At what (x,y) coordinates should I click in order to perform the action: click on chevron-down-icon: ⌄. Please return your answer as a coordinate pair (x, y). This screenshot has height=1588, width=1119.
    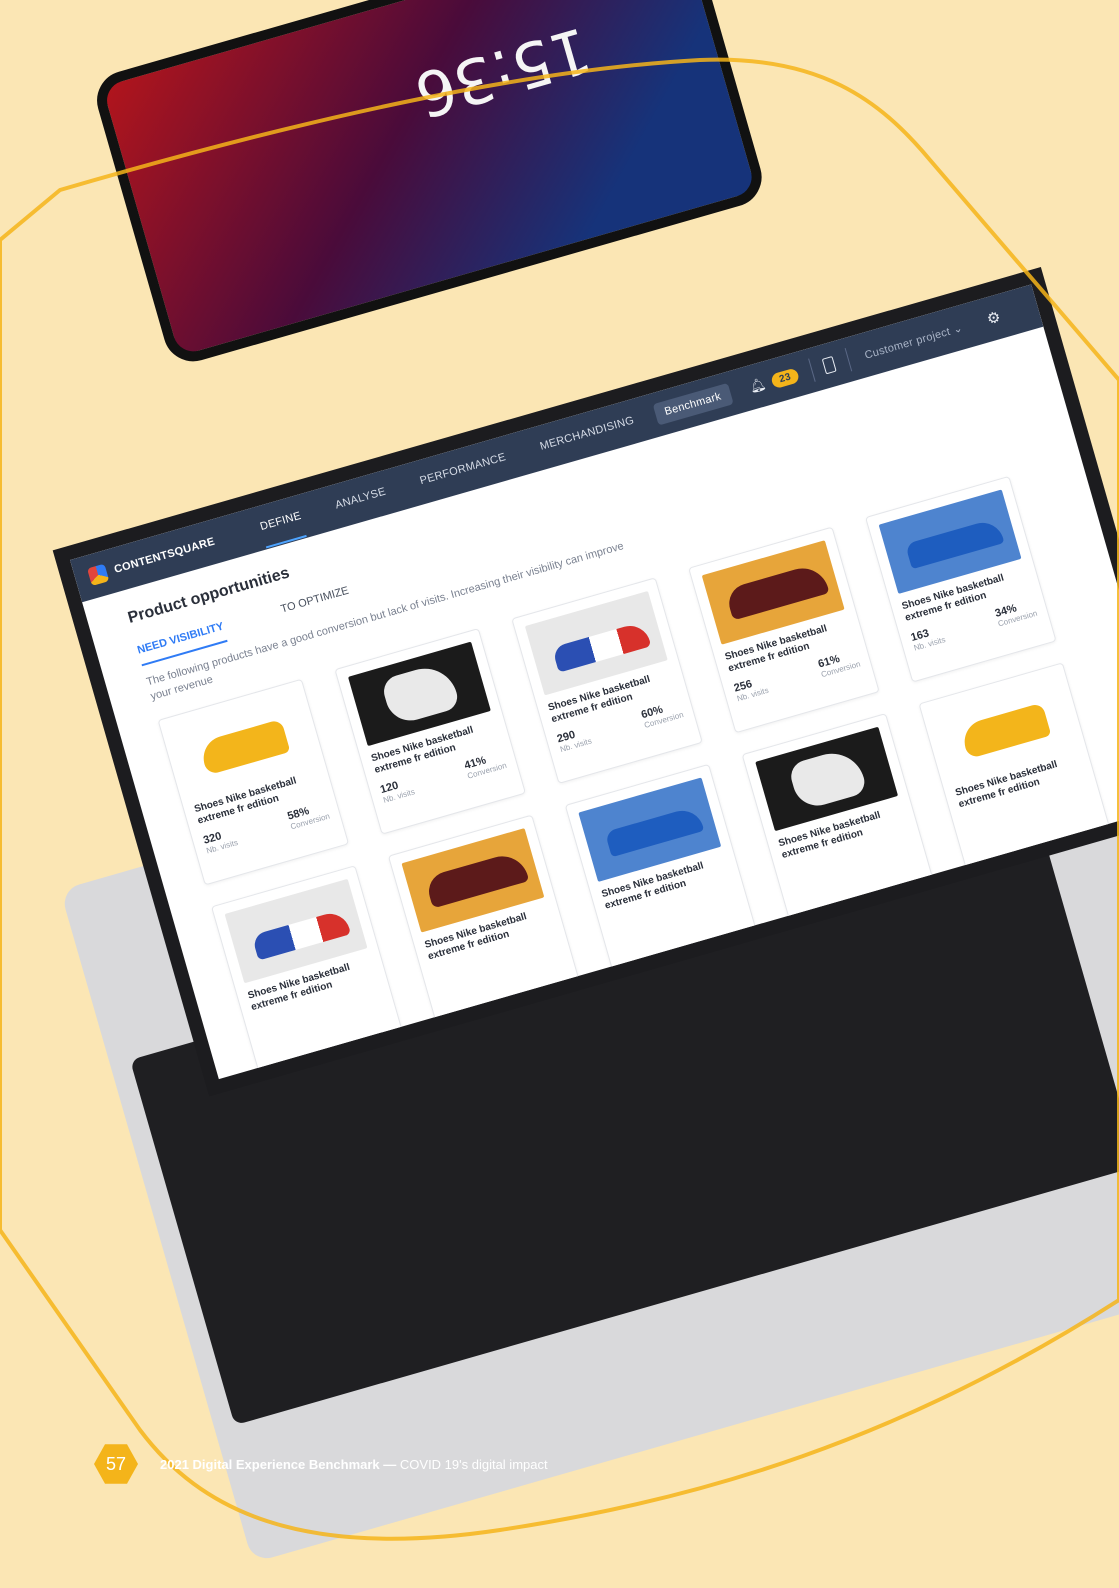
    Looking at the image, I should click on (958, 328).